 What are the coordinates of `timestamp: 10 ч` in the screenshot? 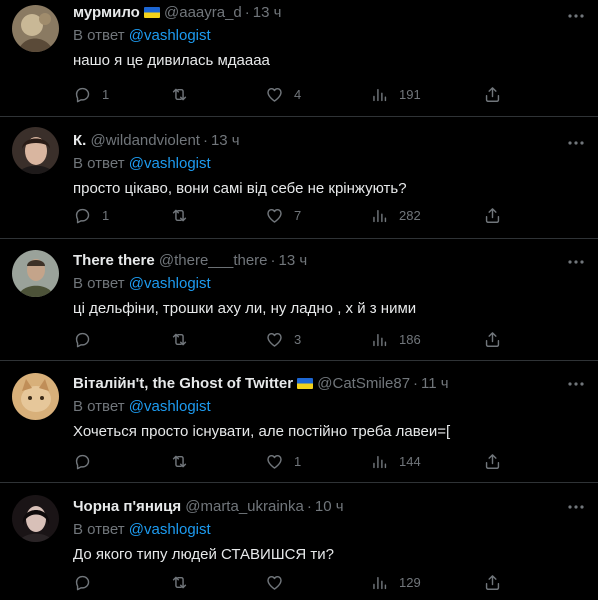 It's located at (329, 506).